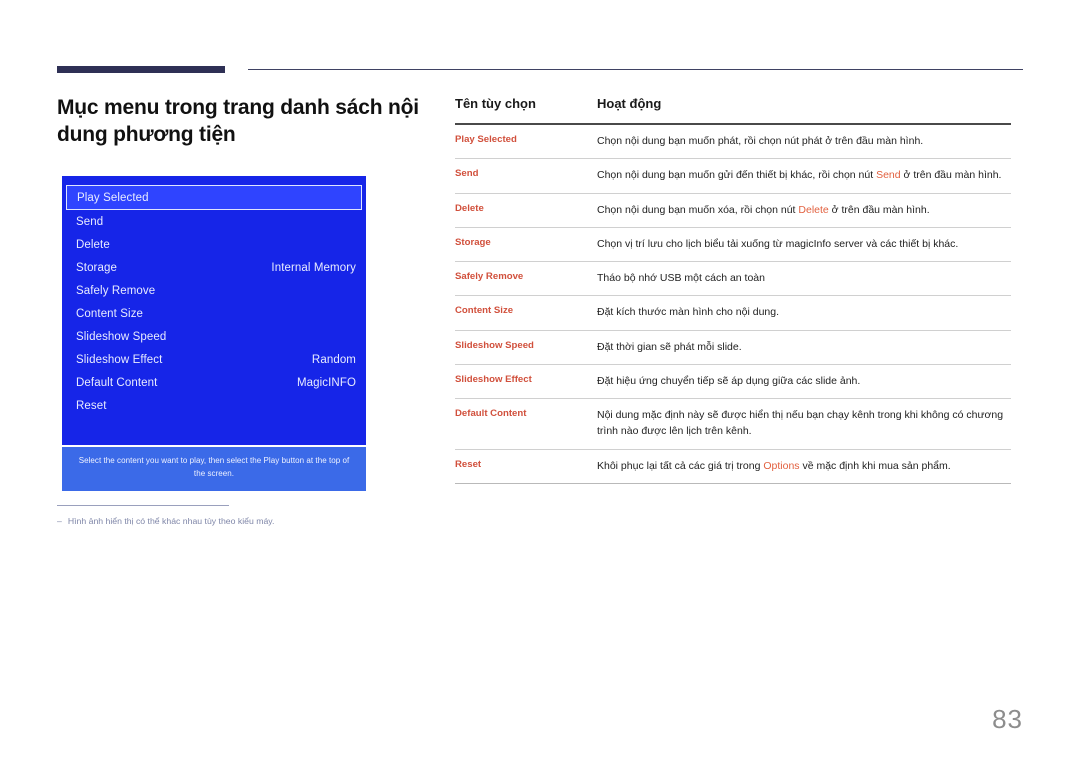  What do you see at coordinates (526, 279) in the screenshot?
I see `option-name-cell: Safely Remove` at bounding box center [526, 279].